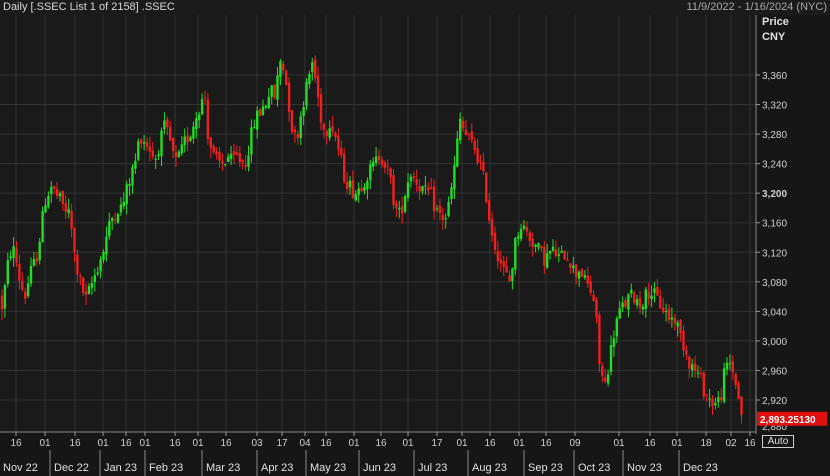 The image size is (830, 476). Describe the element at coordinates (774, 135) in the screenshot. I see `y-tick-label: 3,280` at that location.